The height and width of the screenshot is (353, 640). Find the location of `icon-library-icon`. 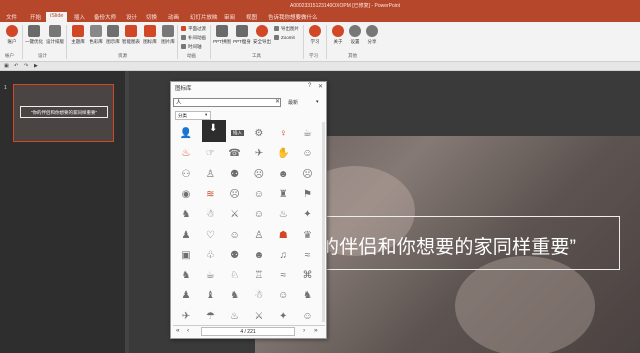

icon-library-icon is located at coordinates (150, 31).